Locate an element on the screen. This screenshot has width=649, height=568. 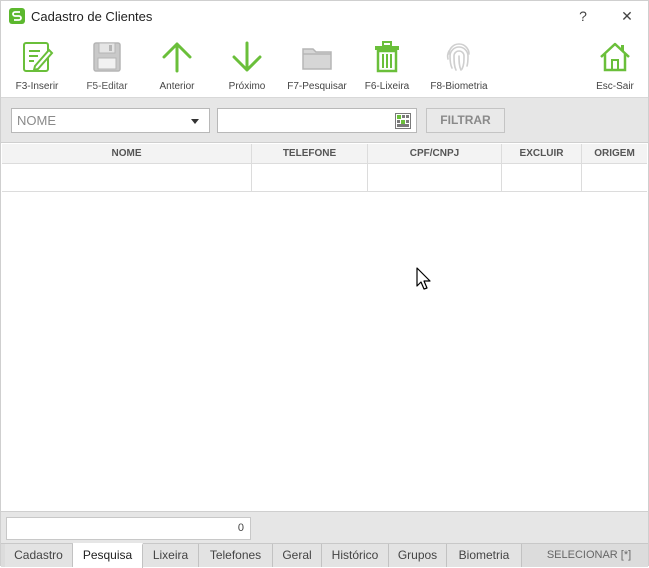
insert-button: F3-Inserir is located at coordinates (37, 66).